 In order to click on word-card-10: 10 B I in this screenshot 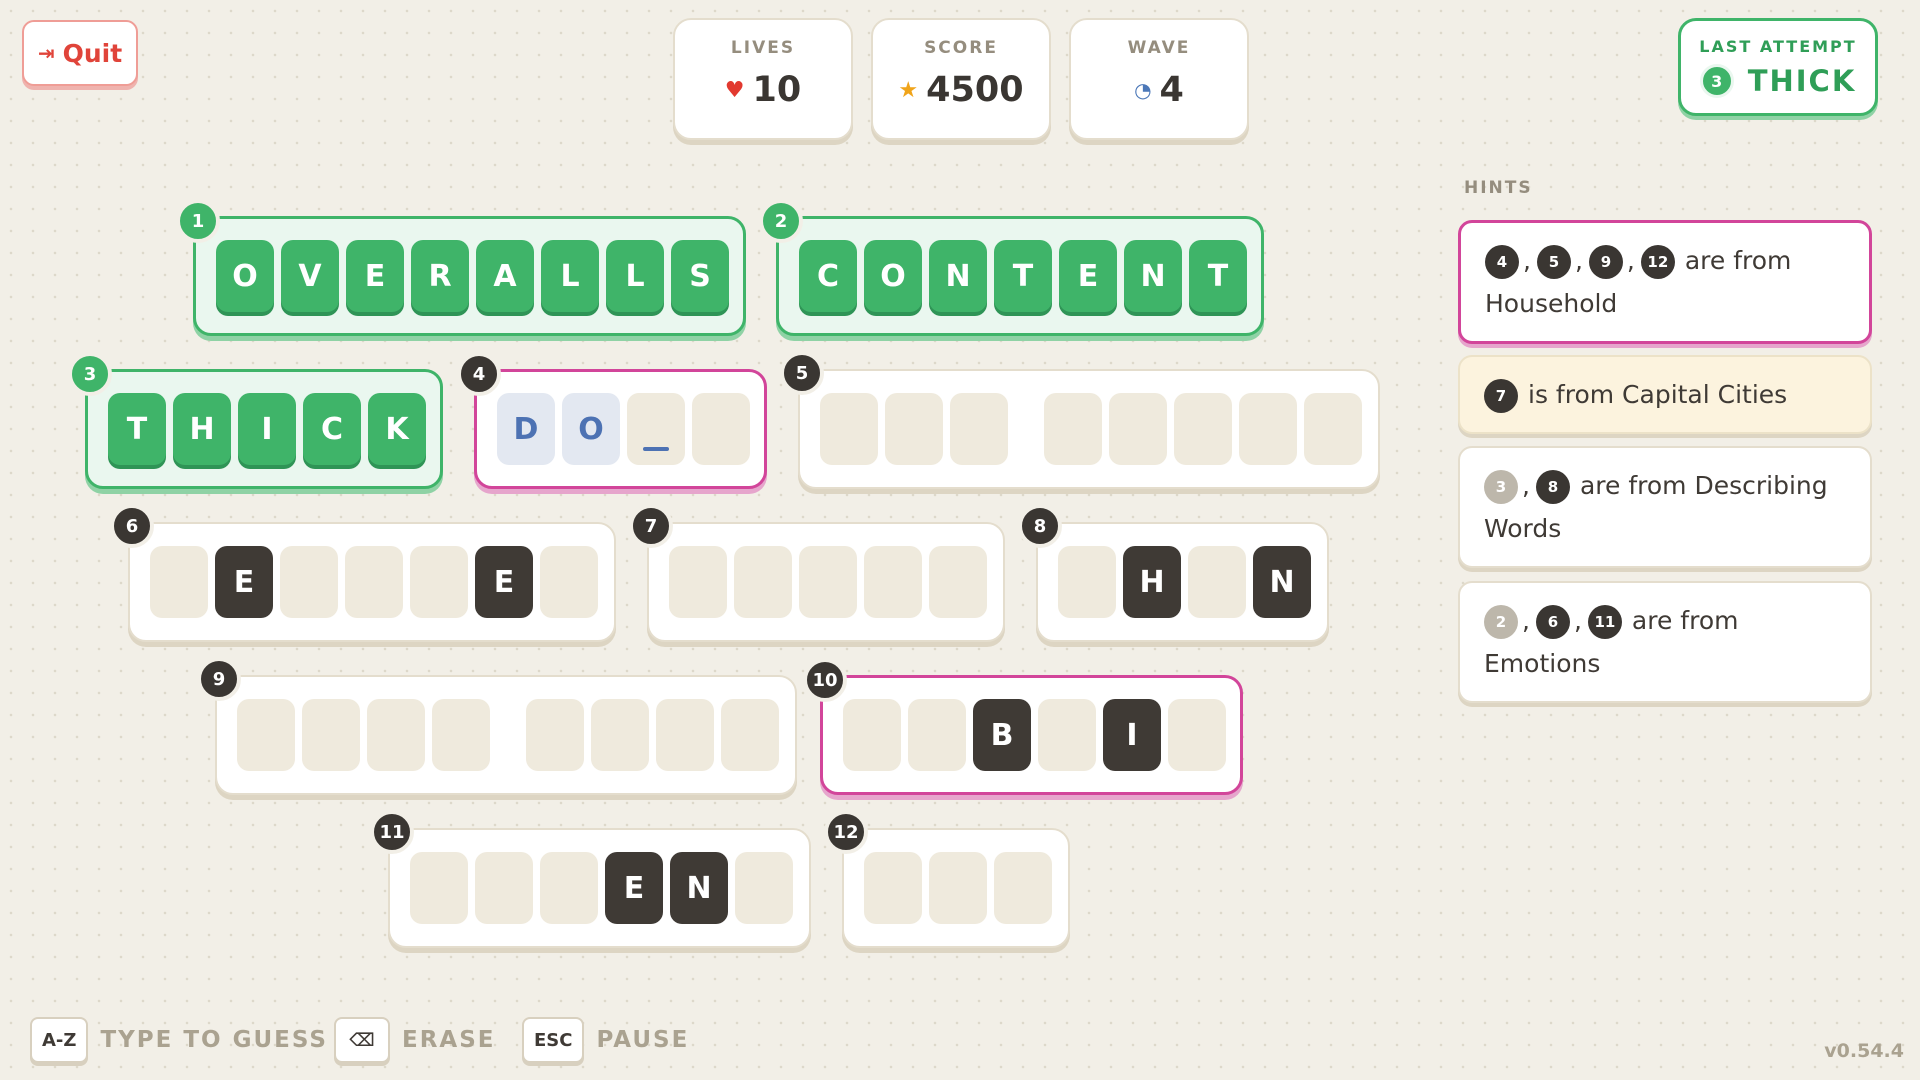, I will do `click(1023, 726)`.